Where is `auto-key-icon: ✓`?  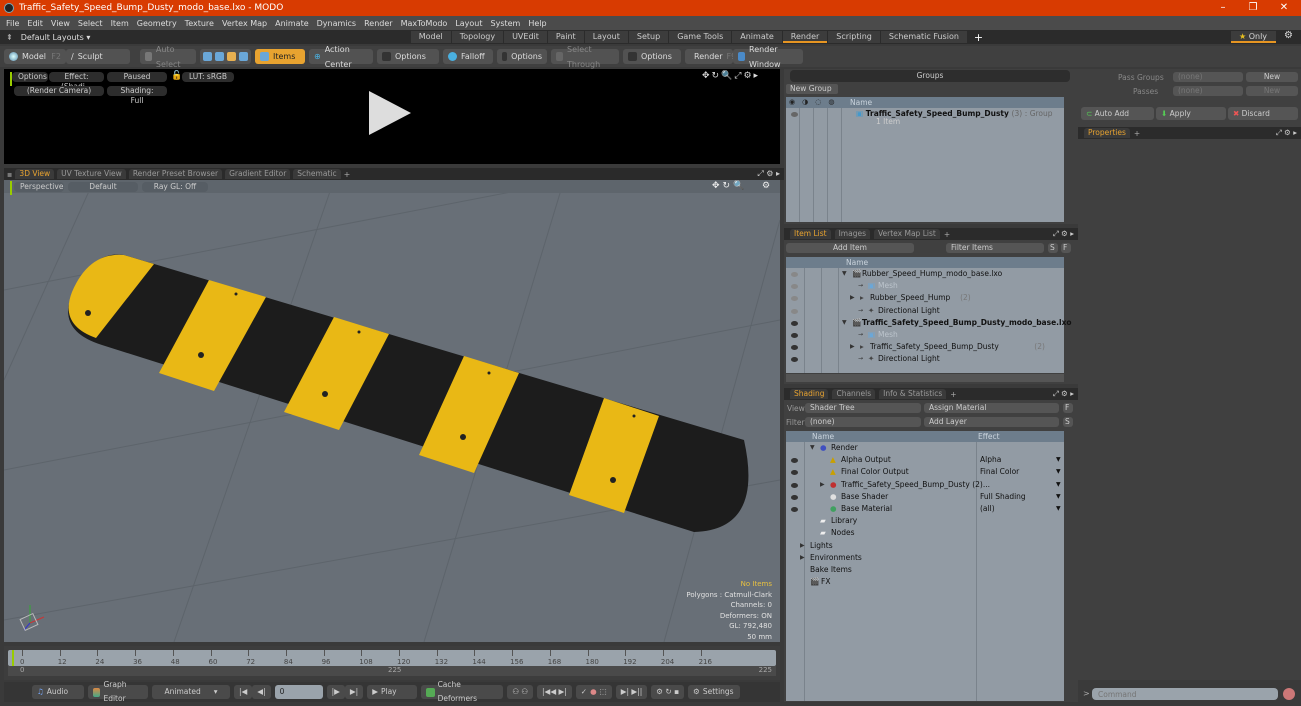 auto-key-icon: ✓ is located at coordinates (584, 692).